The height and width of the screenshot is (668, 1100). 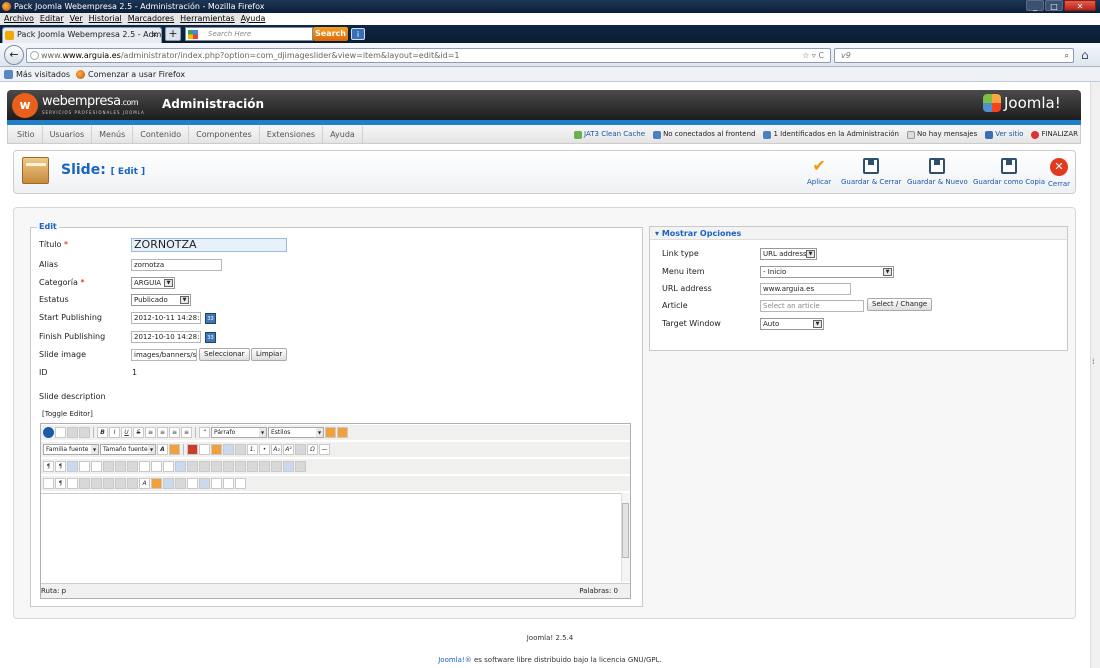 I want to click on paragraph-icon: ¶, so click(x=60, y=483).